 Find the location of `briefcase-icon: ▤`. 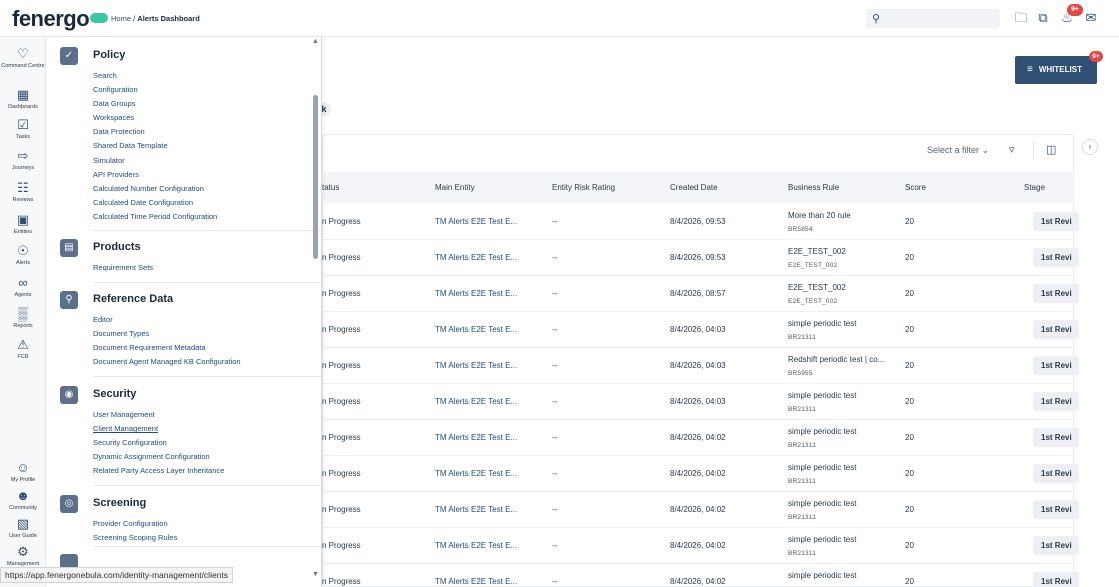

briefcase-icon: ▤ is located at coordinates (69, 248).